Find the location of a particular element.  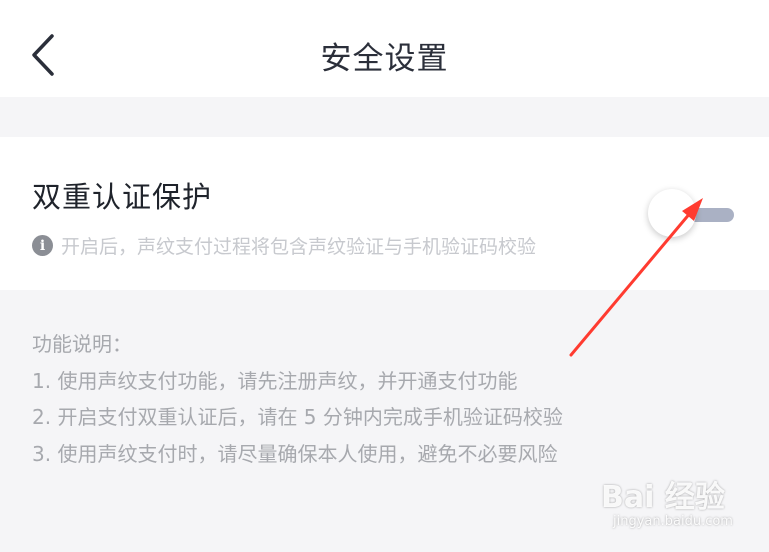

page-title: 安全设置 is located at coordinates (384, 59).